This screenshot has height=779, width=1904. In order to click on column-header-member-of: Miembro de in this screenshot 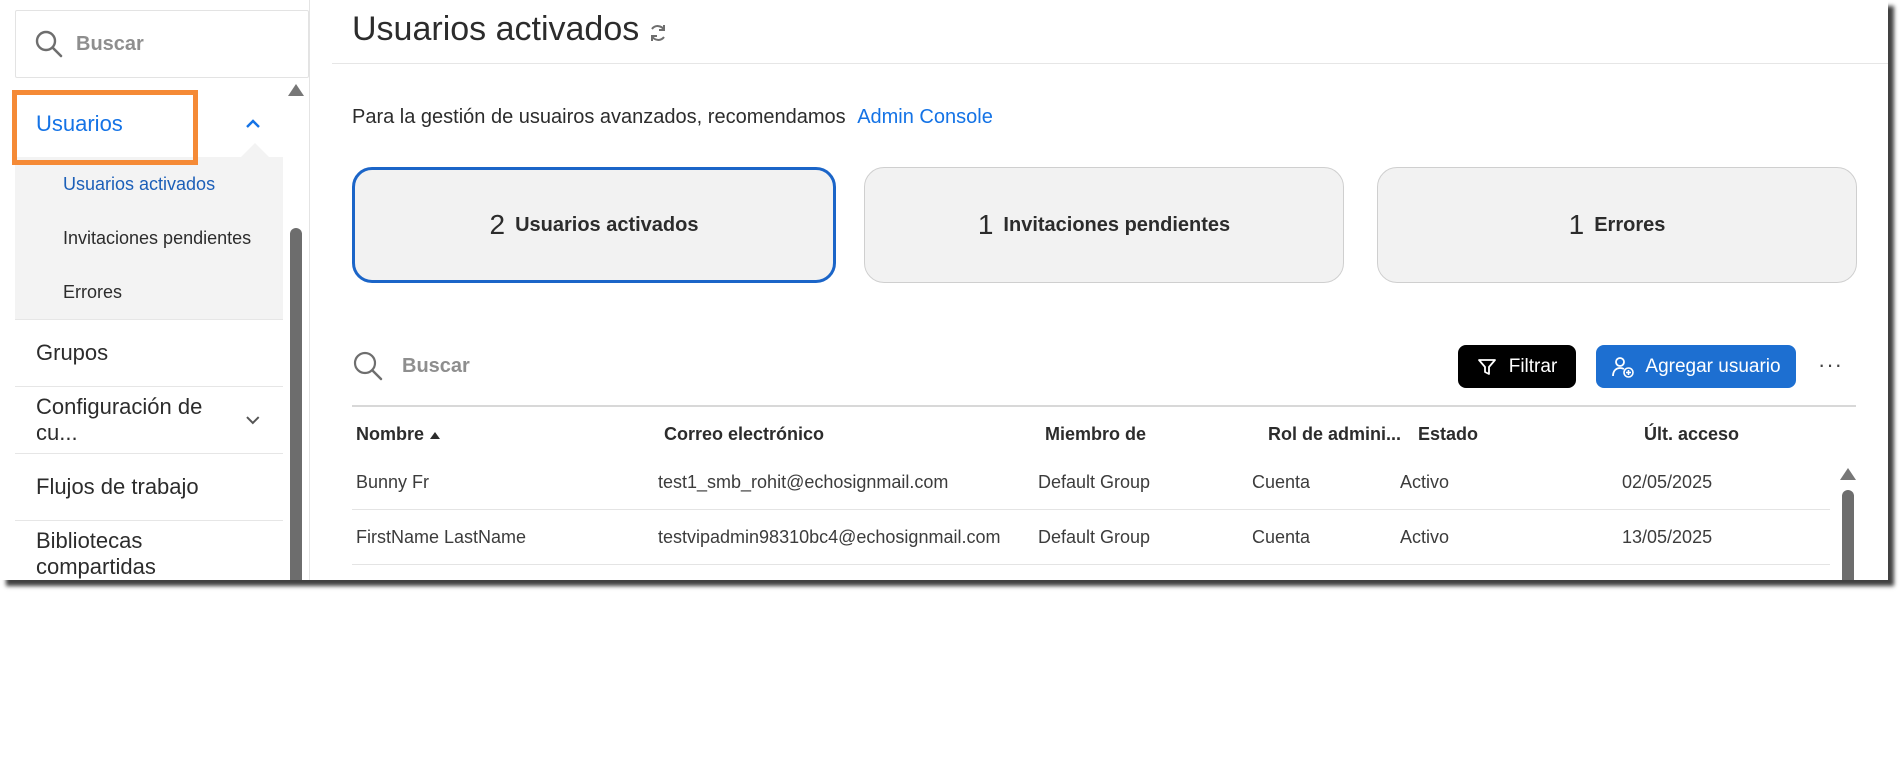, I will do `click(1095, 434)`.